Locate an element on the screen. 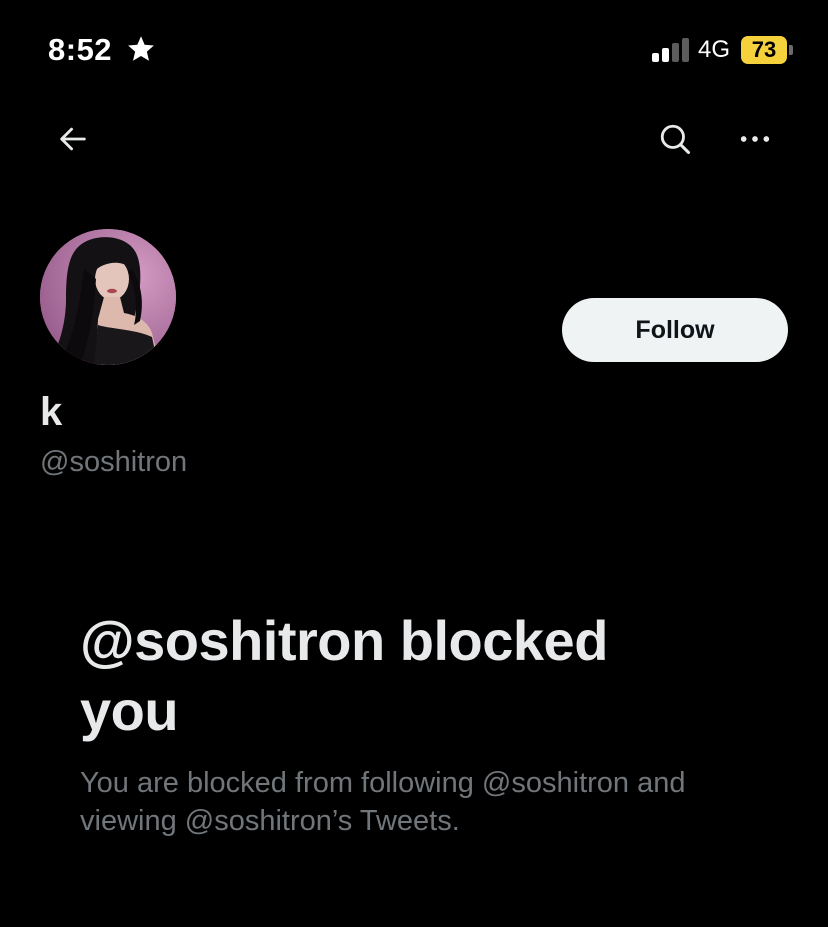 This screenshot has height=927, width=828. profile-avatar is located at coordinates (108, 297).